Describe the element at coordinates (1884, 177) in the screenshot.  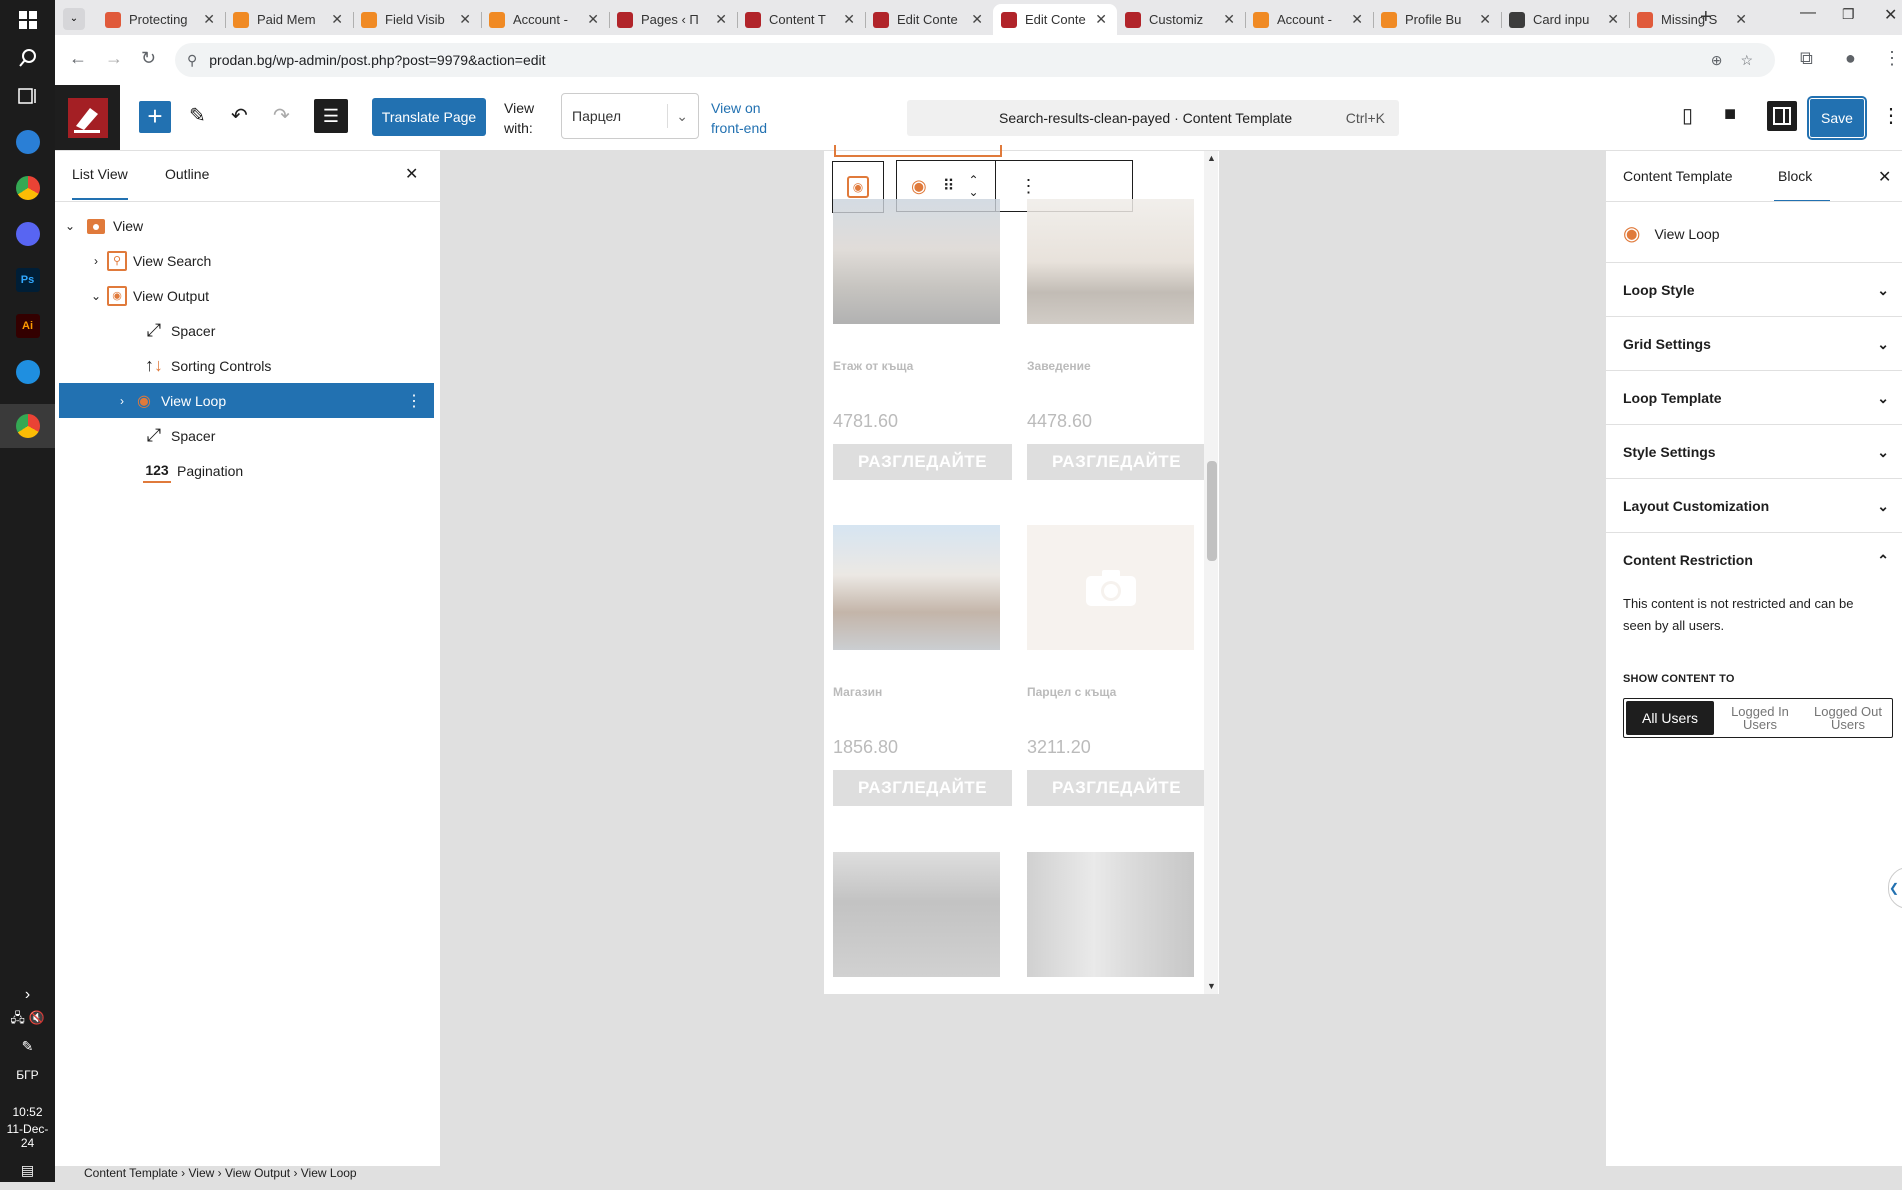
I see `close-icon: ✕` at that location.